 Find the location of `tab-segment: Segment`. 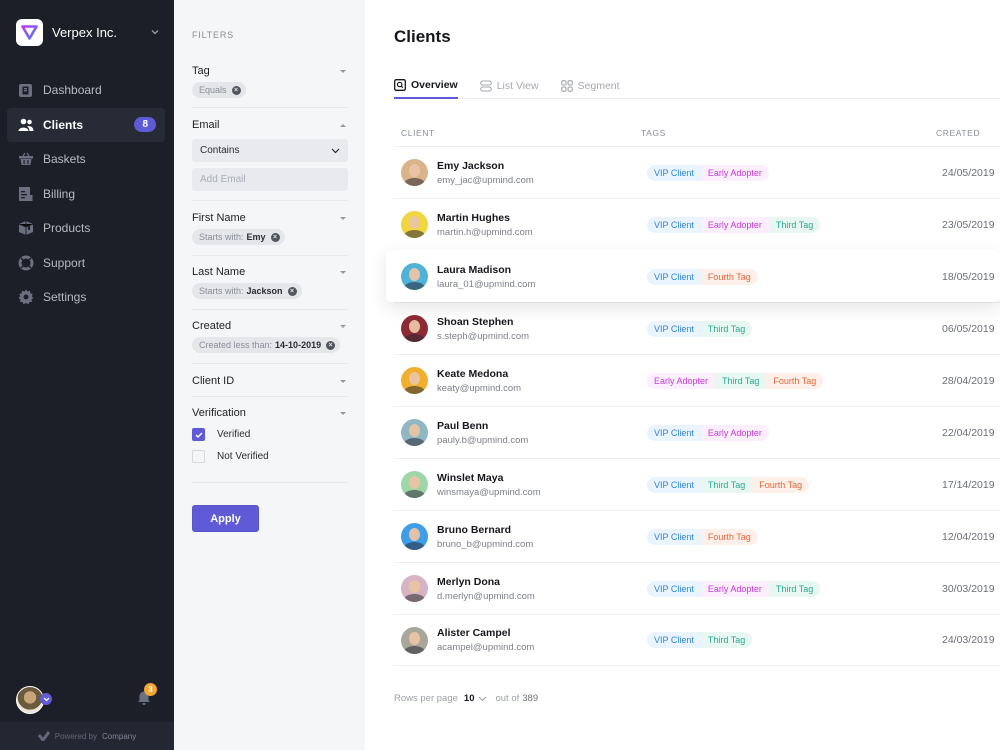

tab-segment: Segment is located at coordinates (590, 85).